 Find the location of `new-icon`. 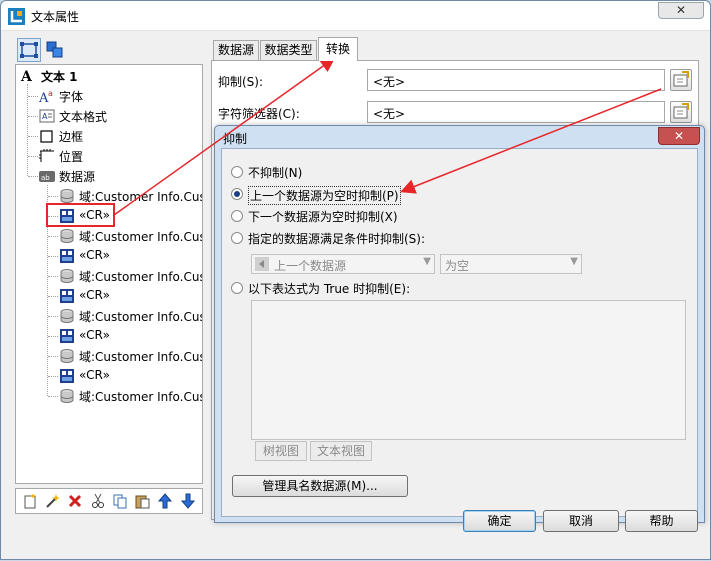

new-icon is located at coordinates (30, 501).